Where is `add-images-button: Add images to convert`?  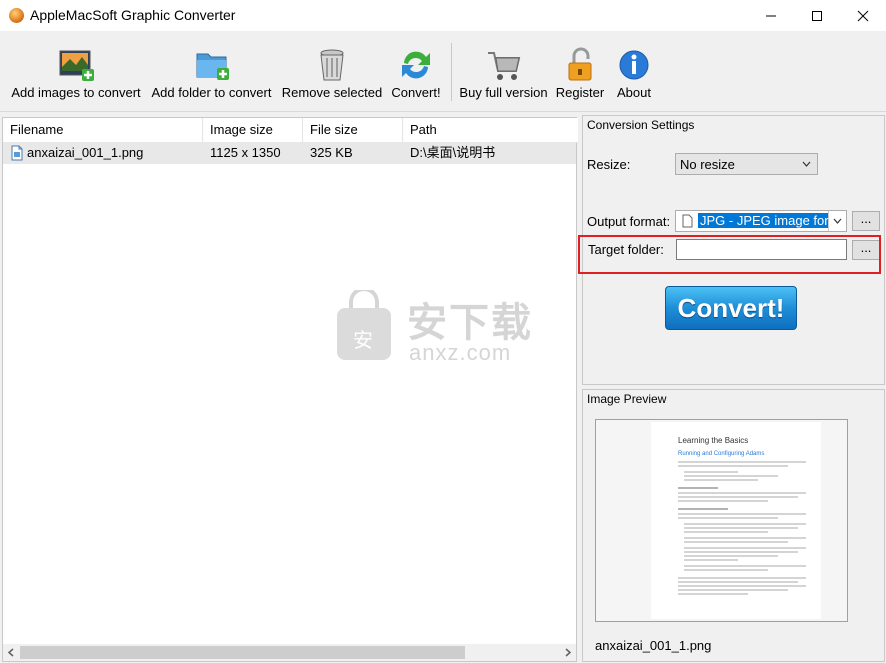 add-images-button: Add images to convert is located at coordinates (76, 70).